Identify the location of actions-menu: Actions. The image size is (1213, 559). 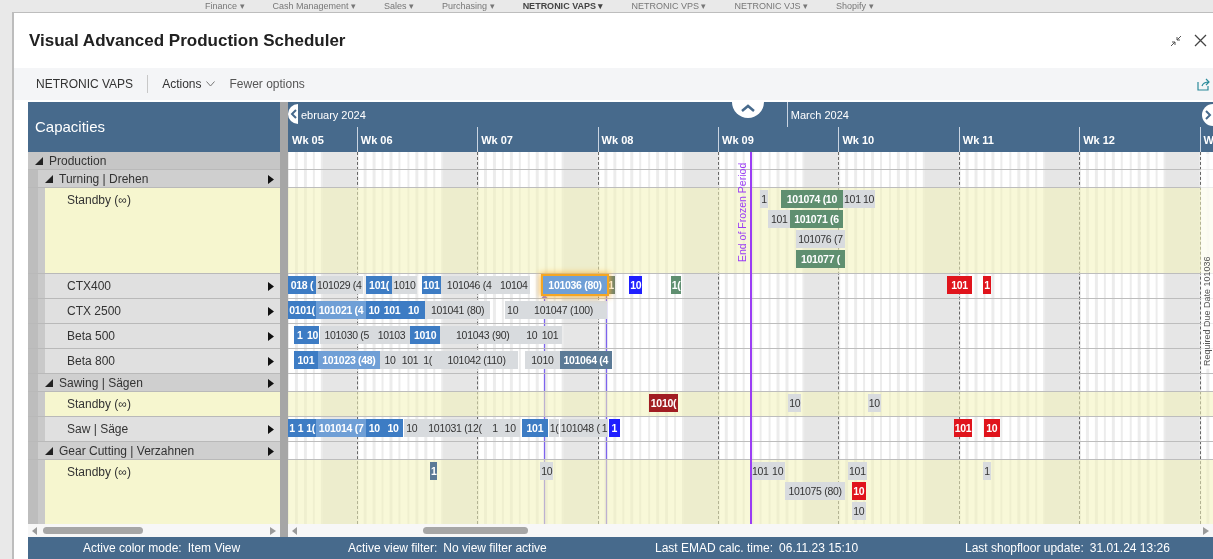
(189, 84).